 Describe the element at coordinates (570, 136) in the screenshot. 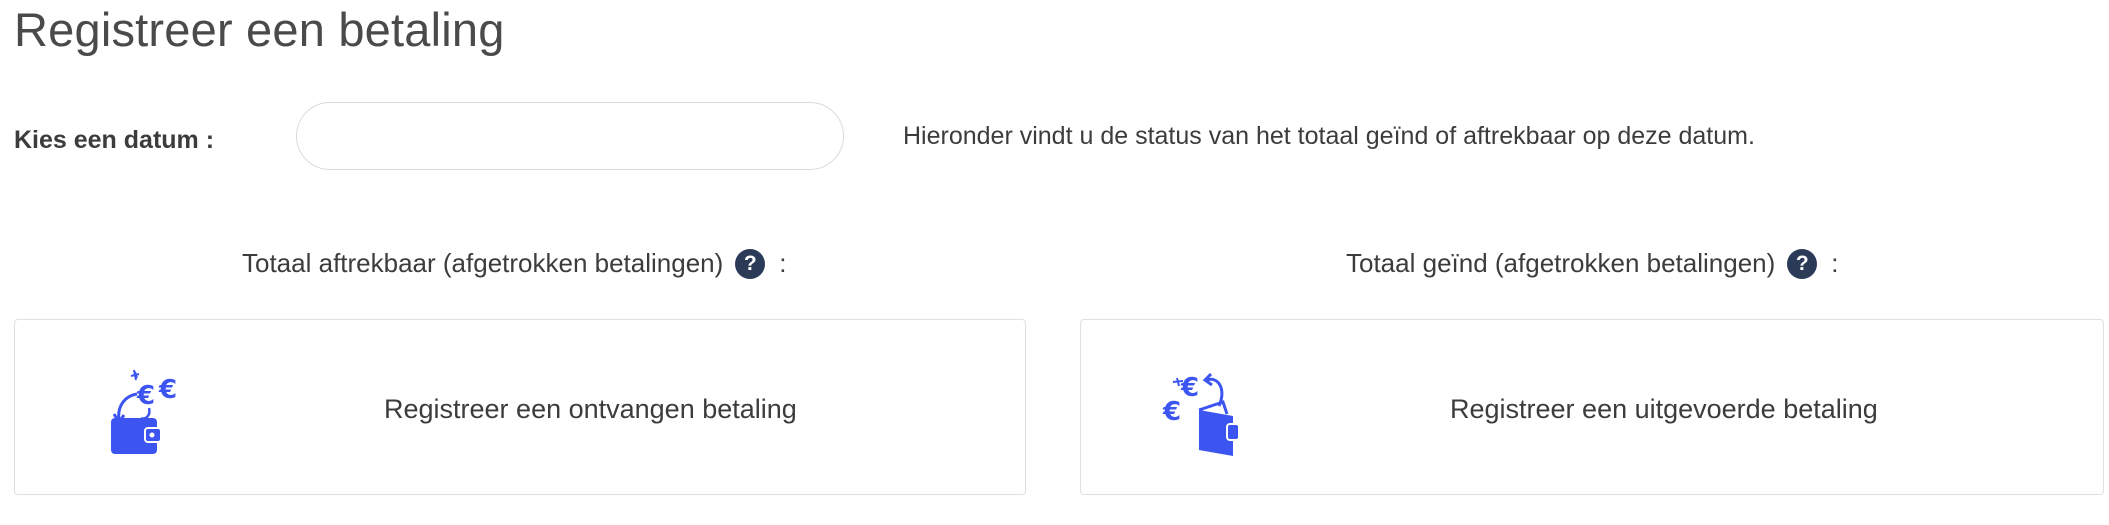

I see `date-input` at that location.